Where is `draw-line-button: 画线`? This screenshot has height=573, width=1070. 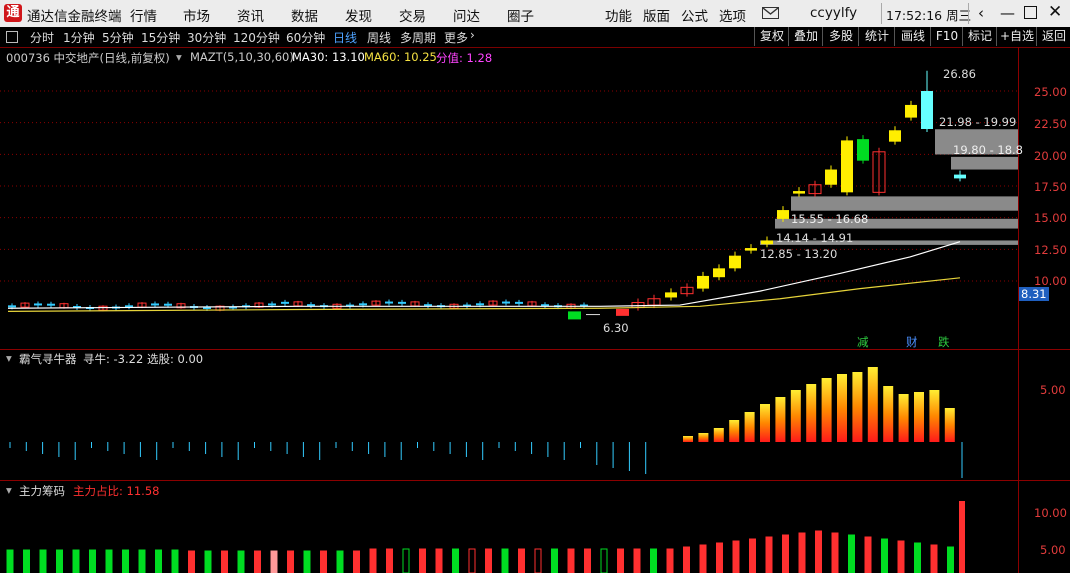
draw-line-button: 画线 is located at coordinates (912, 36).